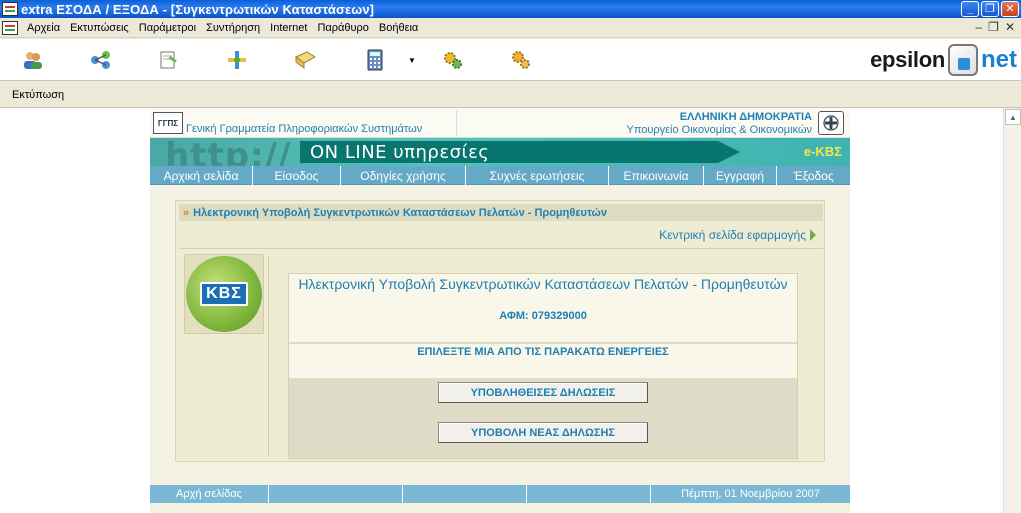 This screenshot has height=513, width=1021. I want to click on main-link-label: Κεντρική σελίδα εφαρμογής, so click(732, 235).